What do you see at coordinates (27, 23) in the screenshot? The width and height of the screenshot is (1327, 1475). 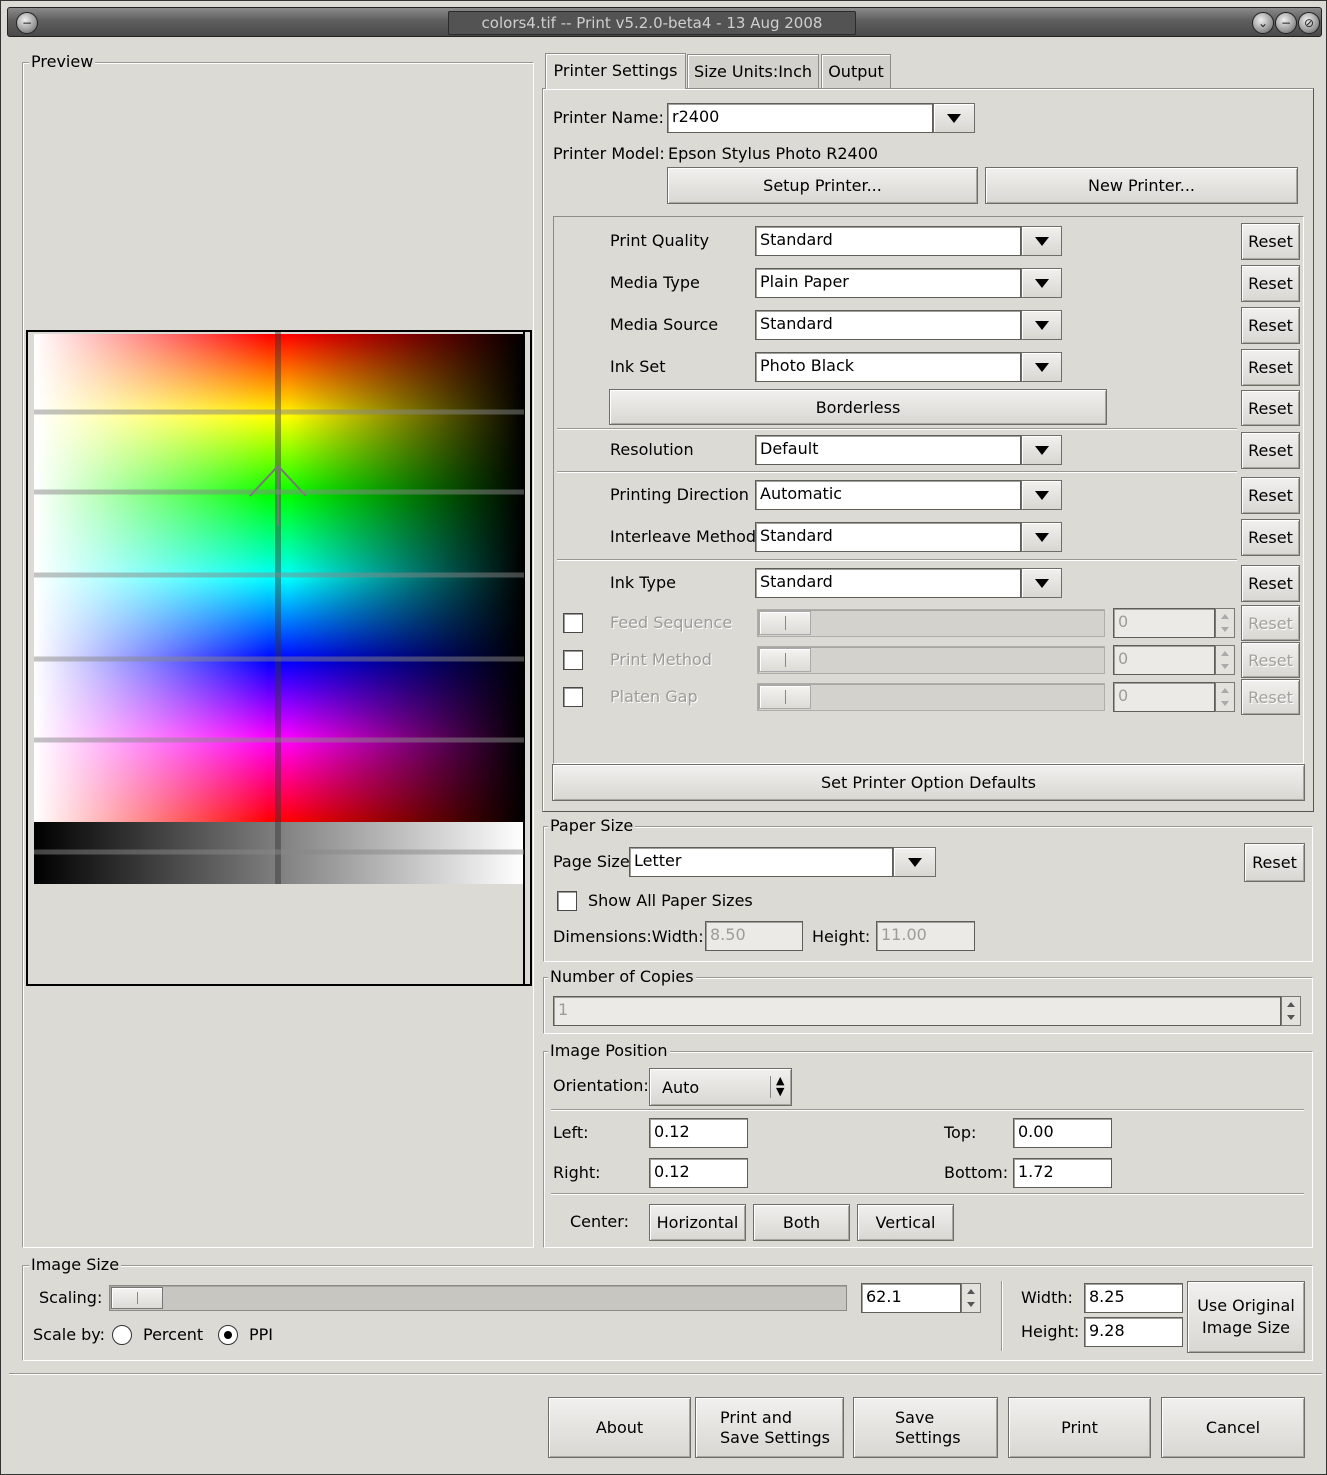 I see `window-menu-icon: −` at bounding box center [27, 23].